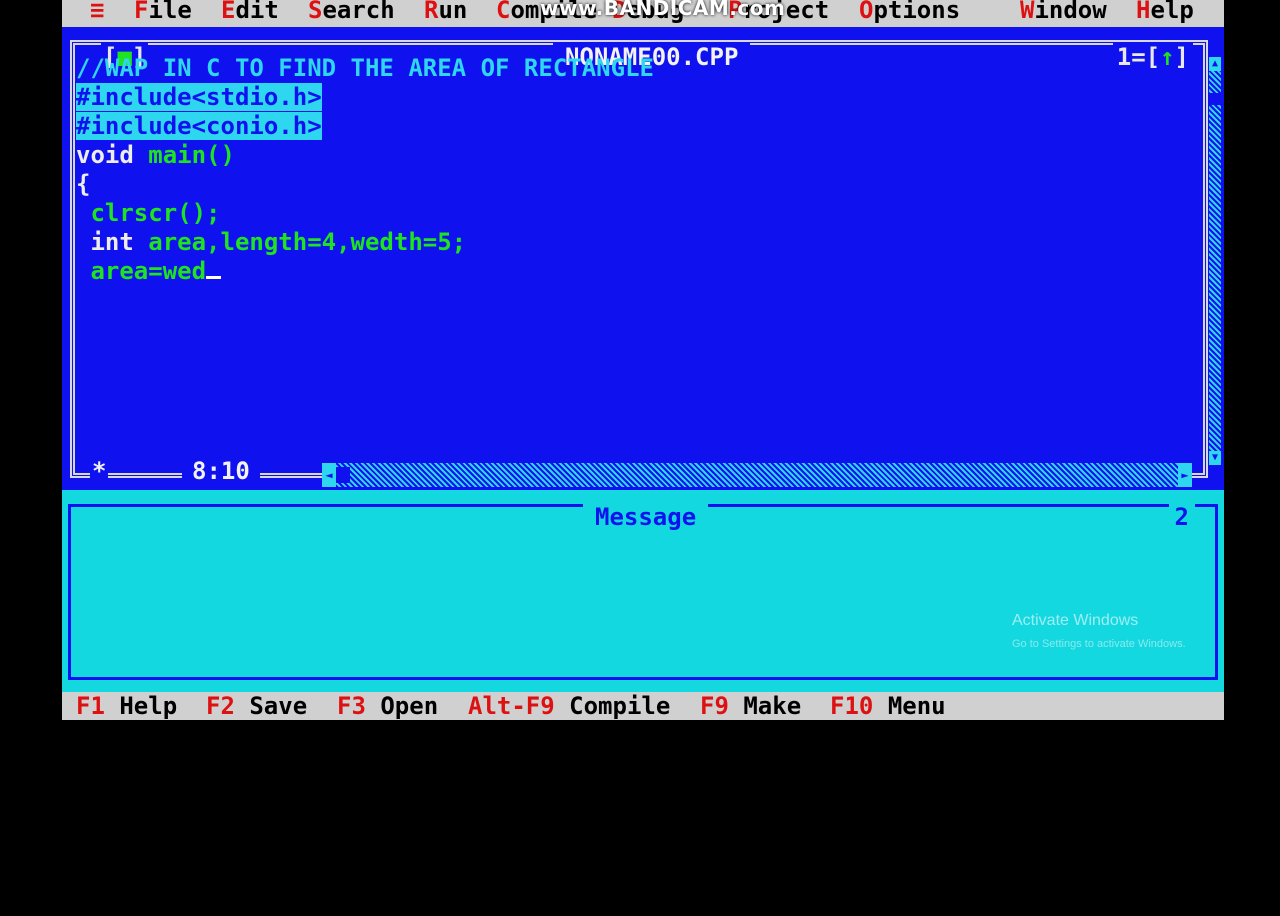 The height and width of the screenshot is (916, 1280). I want to click on menu-window: Window, so click(1063, 12).